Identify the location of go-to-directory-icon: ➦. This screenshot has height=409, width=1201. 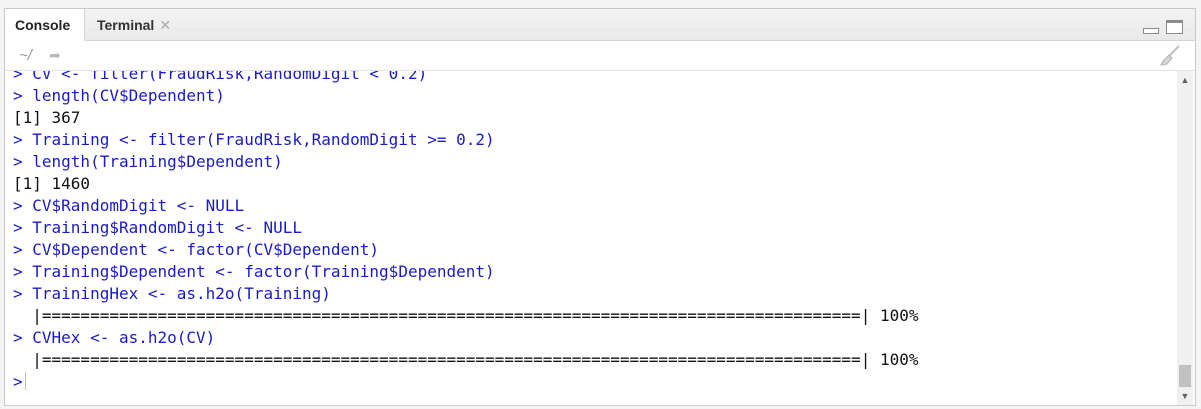
(55, 55).